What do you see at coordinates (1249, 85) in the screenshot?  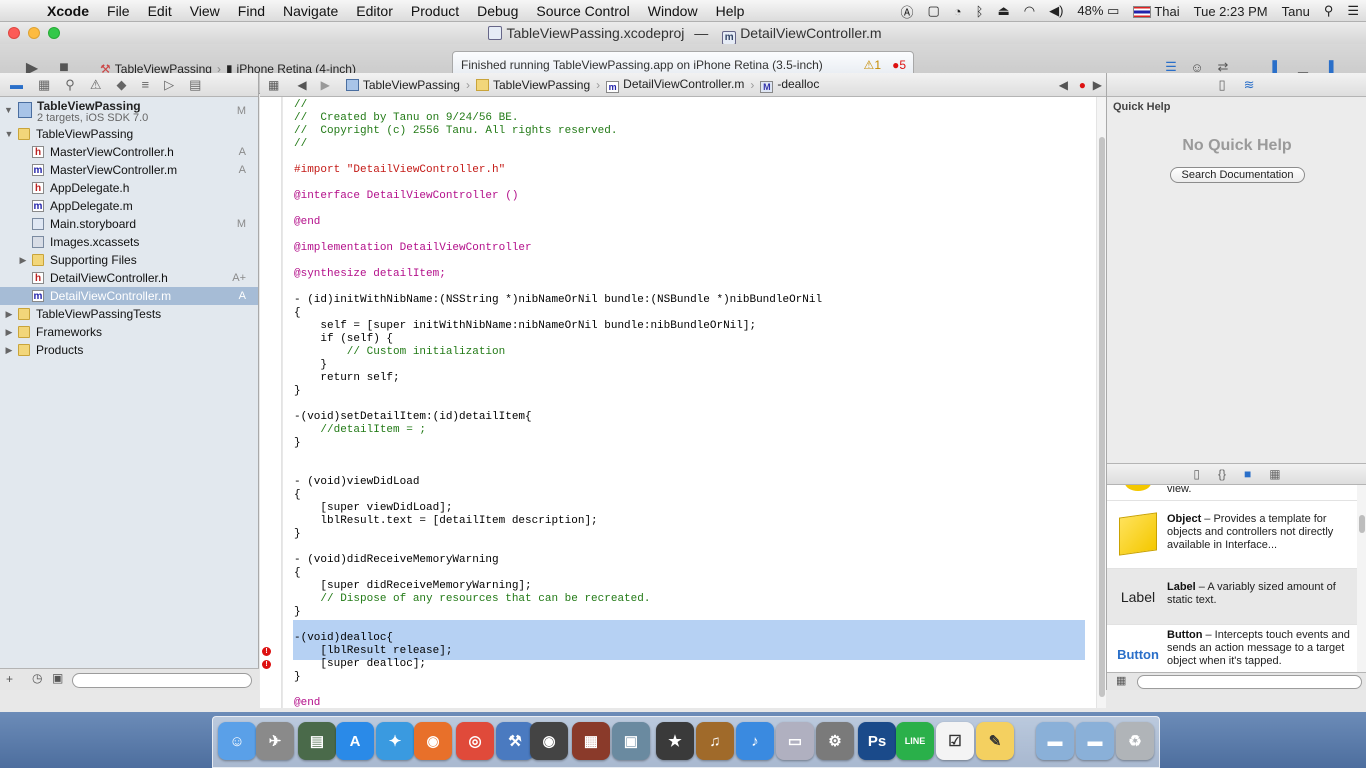 I see `quick-help-icon: ≋` at bounding box center [1249, 85].